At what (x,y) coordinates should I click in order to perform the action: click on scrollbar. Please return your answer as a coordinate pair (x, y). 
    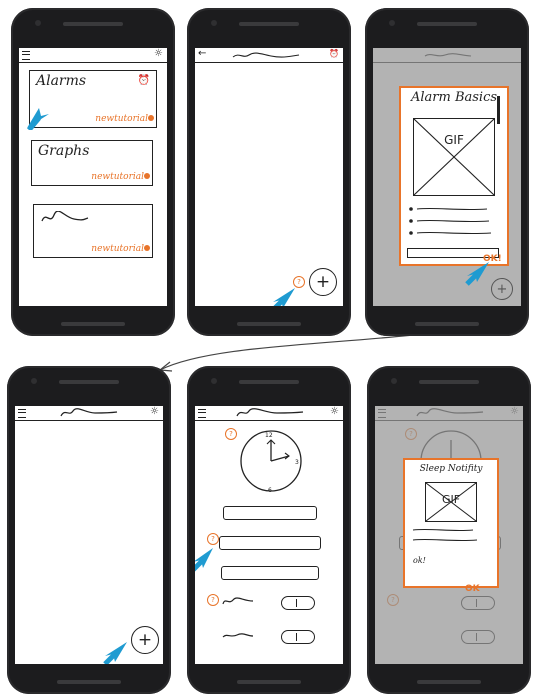
    Looking at the image, I should click on (498, 110).